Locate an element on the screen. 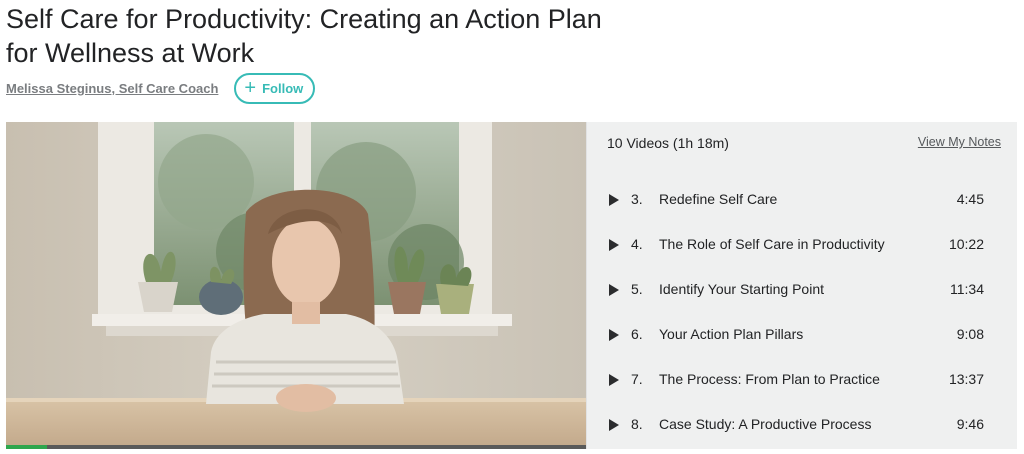 This screenshot has width=1024, height=454. lesson-duration: 9:46 is located at coordinates (970, 424).